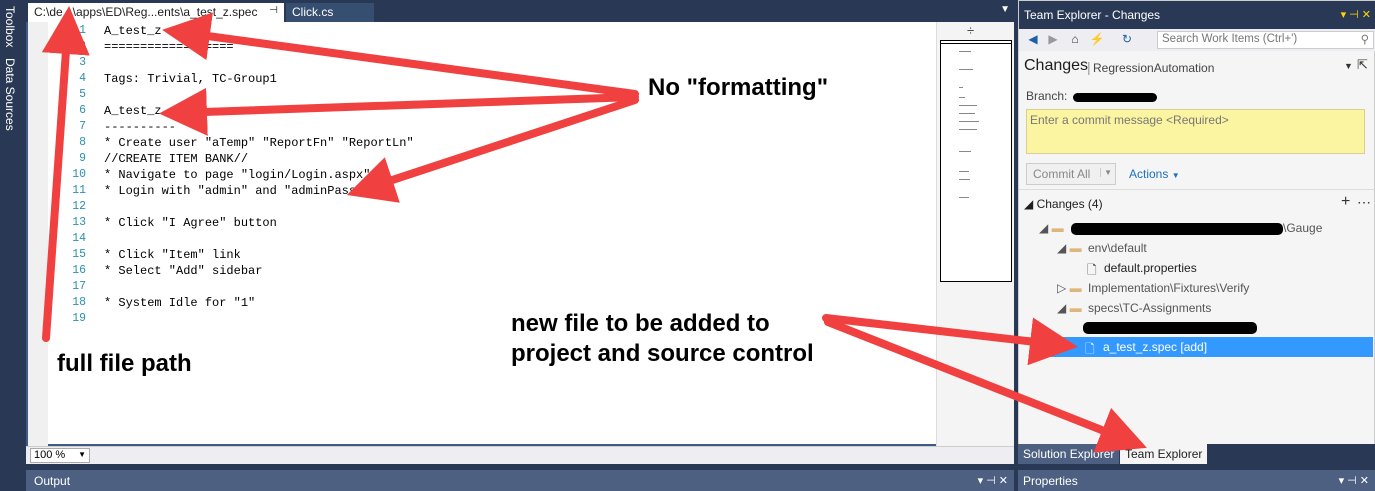 The width and height of the screenshot is (1375, 491). I want to click on arrow-to-file-path, so click(65, 174).